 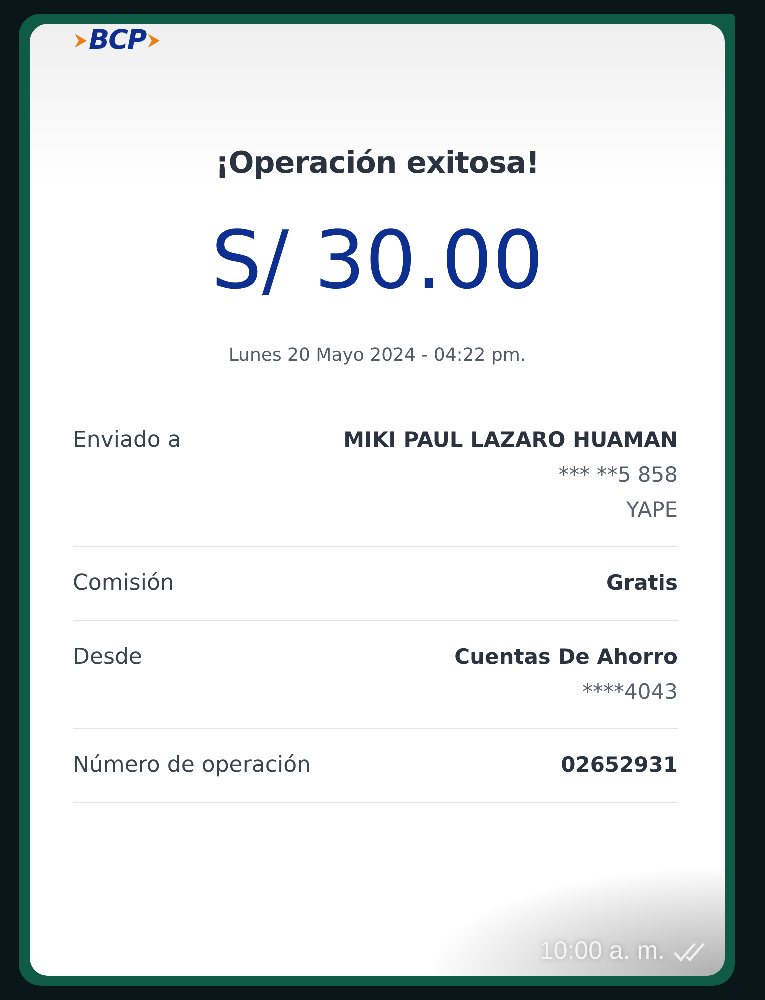 What do you see at coordinates (107, 658) in the screenshot?
I see `row-label: Desde` at bounding box center [107, 658].